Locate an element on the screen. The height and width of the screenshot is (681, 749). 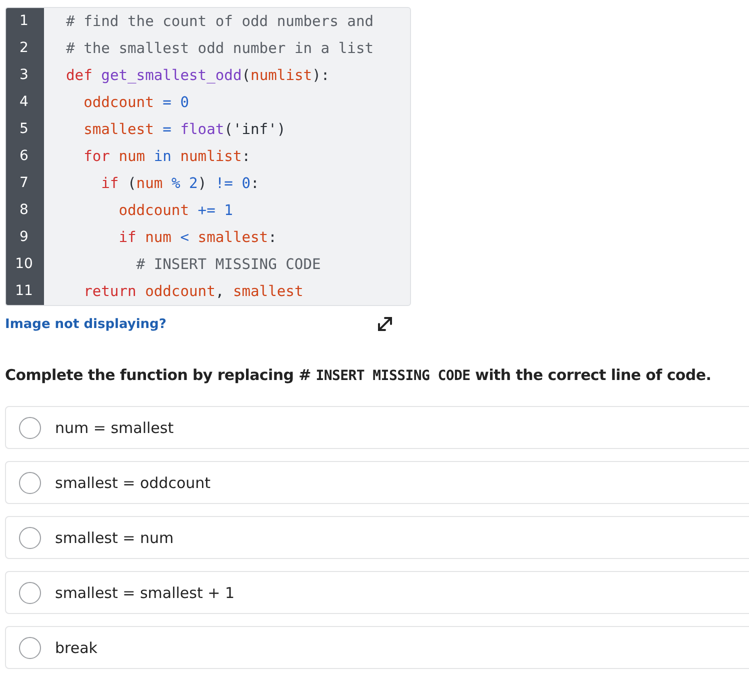
line-number: 11 is located at coordinates (25, 291).